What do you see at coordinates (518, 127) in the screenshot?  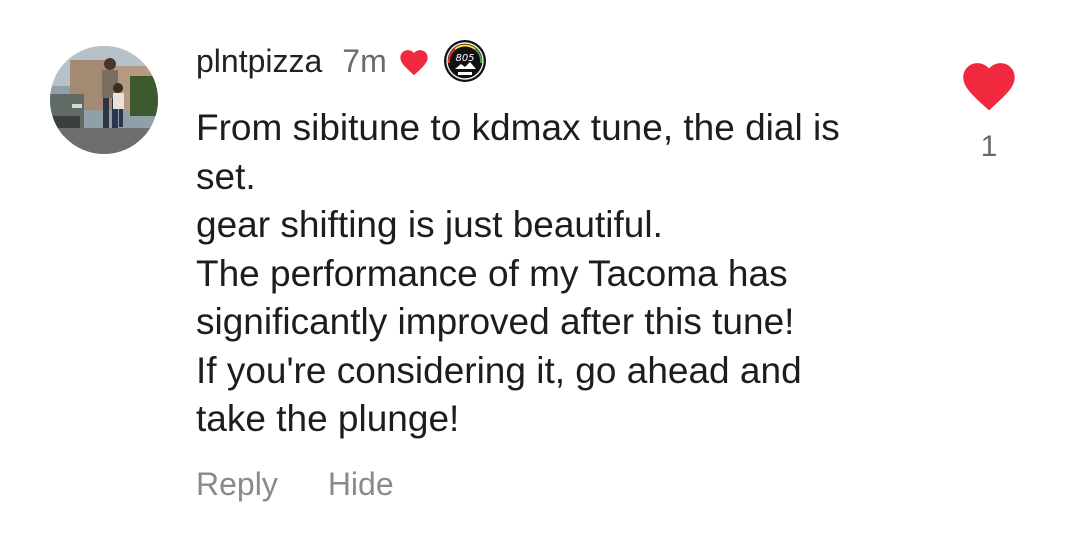 I see `comment-line: From sibitune to kdmax tune, the dial is` at bounding box center [518, 127].